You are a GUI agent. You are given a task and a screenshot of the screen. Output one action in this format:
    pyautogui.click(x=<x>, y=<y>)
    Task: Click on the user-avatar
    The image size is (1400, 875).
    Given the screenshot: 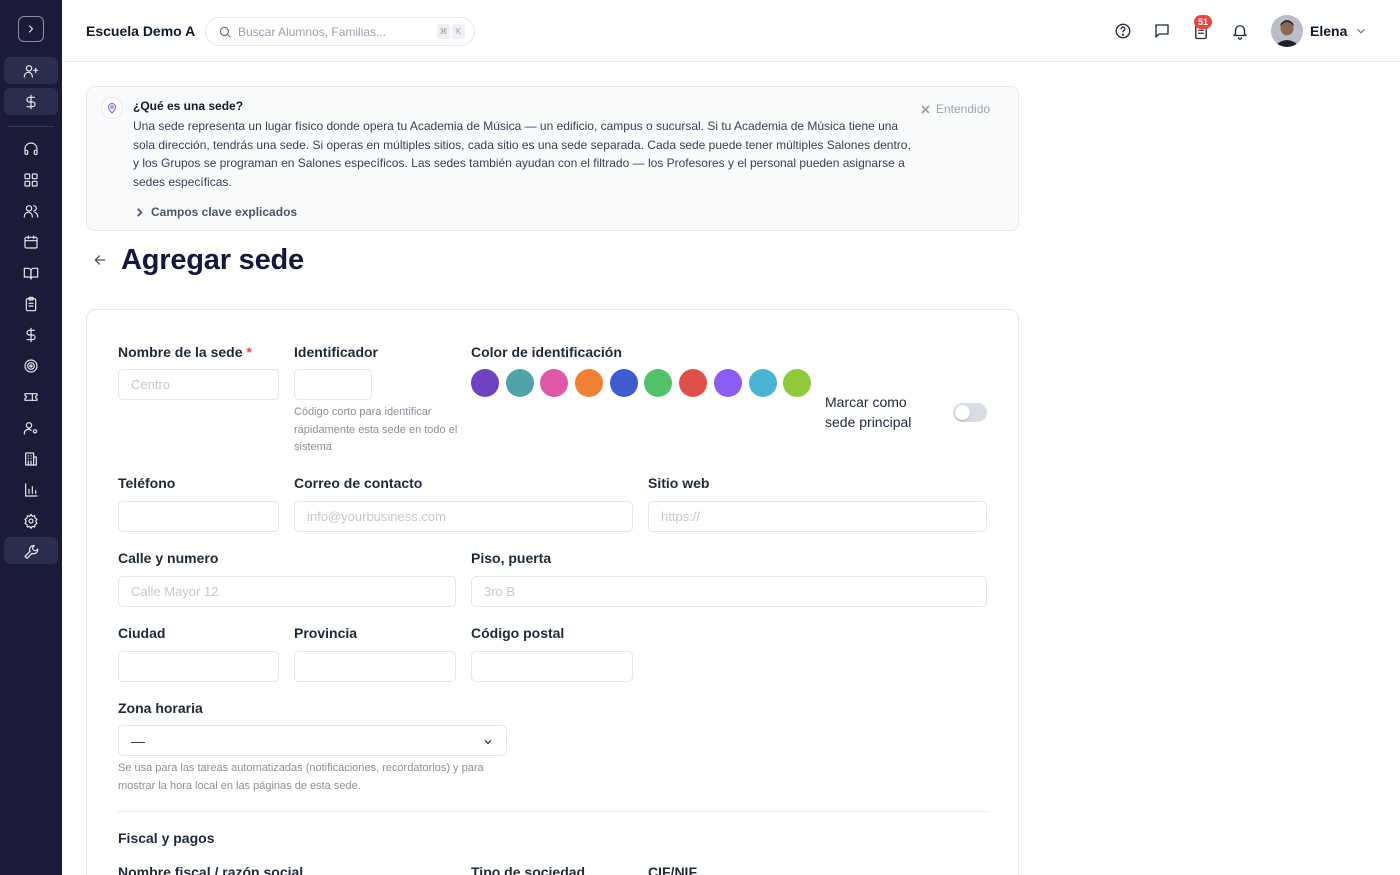 What is the action you would take?
    pyautogui.click(x=1287, y=31)
    